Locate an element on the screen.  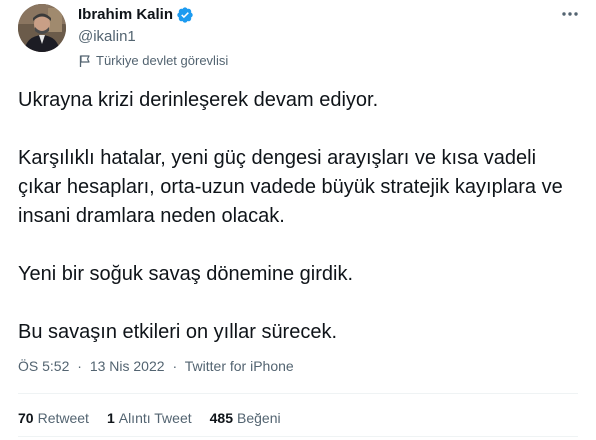
retweets-label: Retweet is located at coordinates (63, 418).